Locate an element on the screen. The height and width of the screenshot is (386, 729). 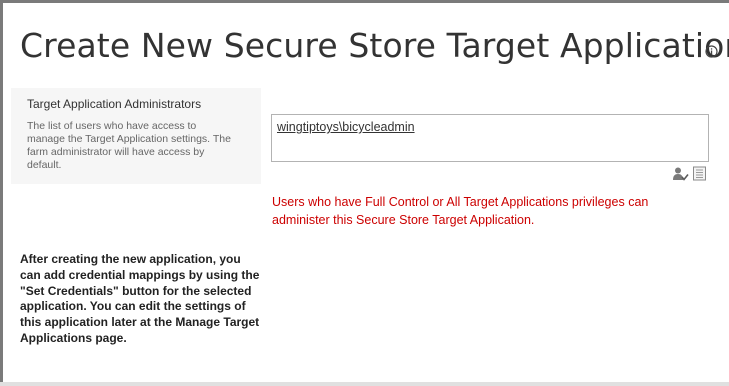
resolved-user-entry: wingtiptoys\bicycleadmin is located at coordinates (346, 127).